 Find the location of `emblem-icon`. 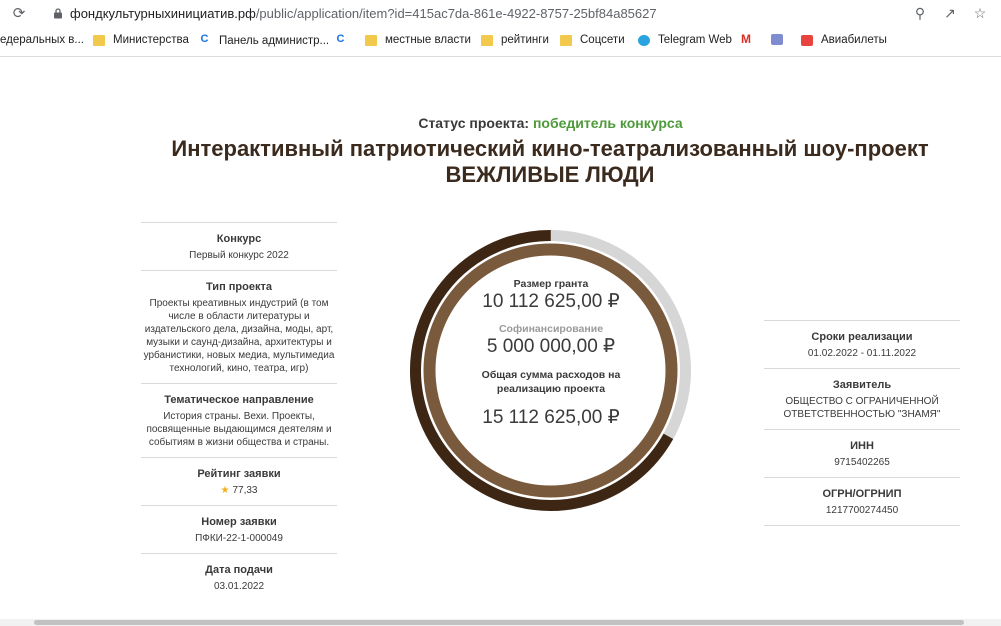

emblem-icon is located at coordinates (777, 39).